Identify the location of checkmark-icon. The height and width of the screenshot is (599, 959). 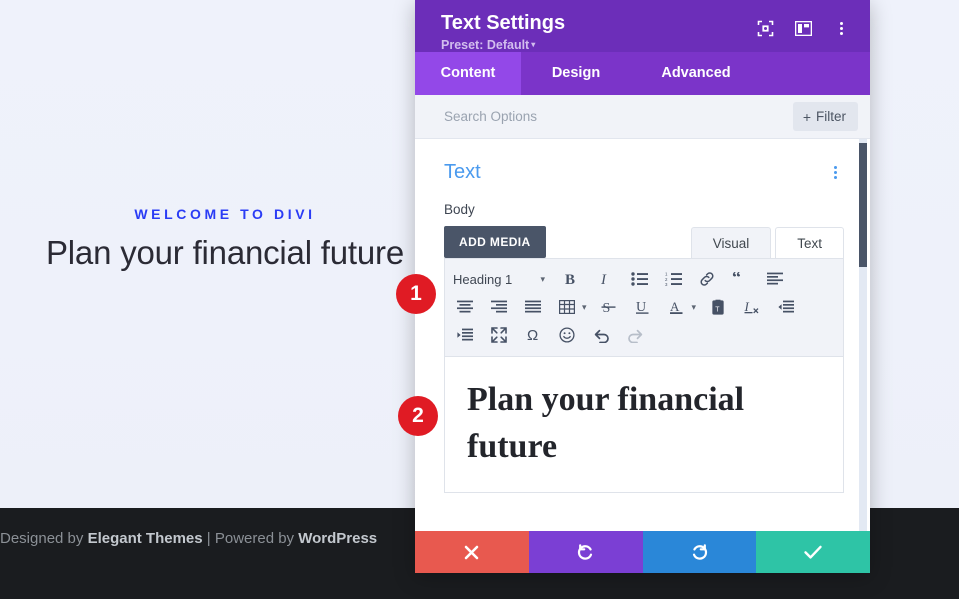
(813, 552).